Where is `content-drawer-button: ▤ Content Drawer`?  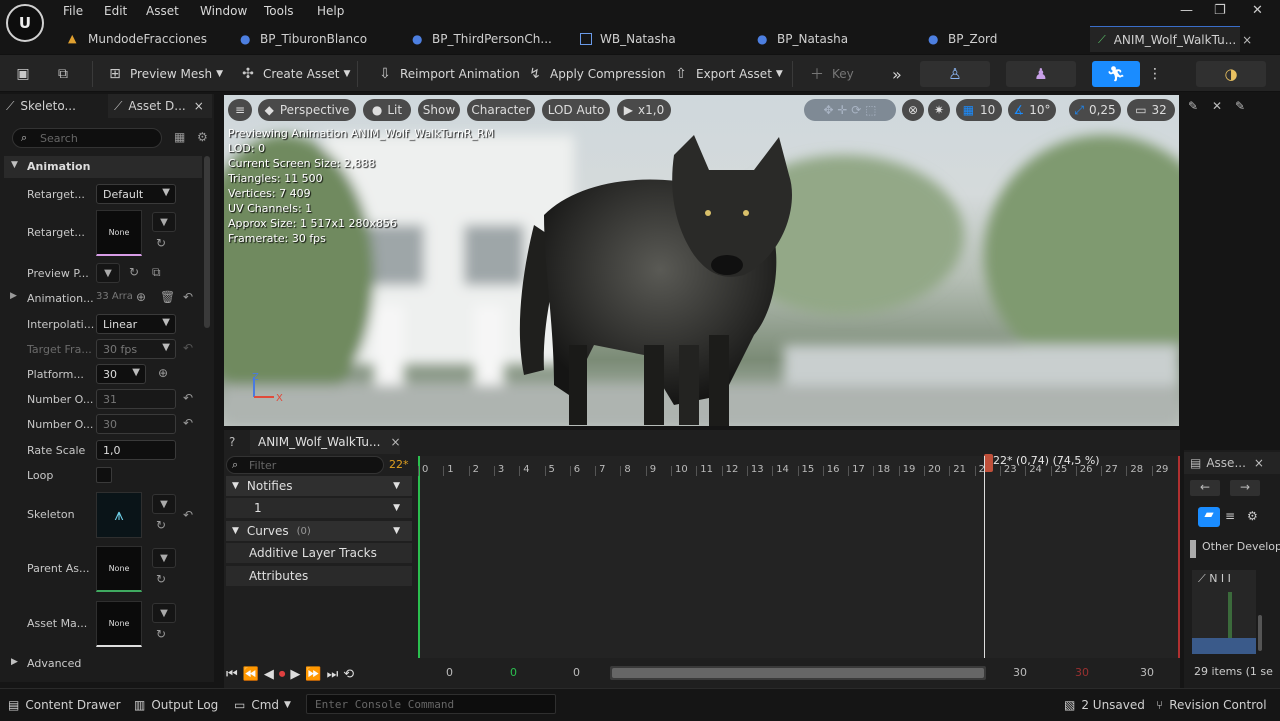
content-drawer-button: ▤ Content Drawer is located at coordinates (64, 705).